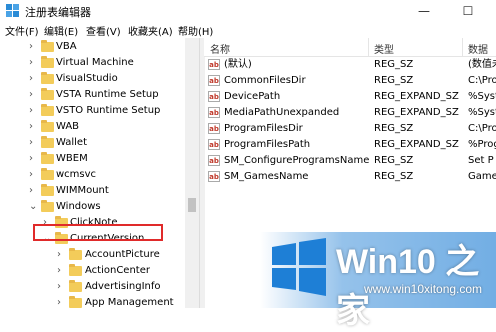 The image size is (496, 332). Describe the element at coordinates (424, 11) in the screenshot. I see `minimize-button: —` at that location.